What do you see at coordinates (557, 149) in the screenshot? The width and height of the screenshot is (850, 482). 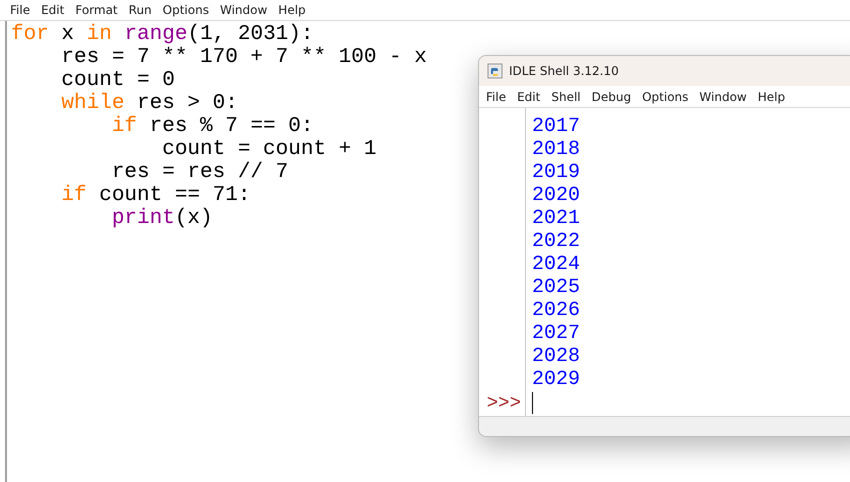 I see `output-line: 2018` at bounding box center [557, 149].